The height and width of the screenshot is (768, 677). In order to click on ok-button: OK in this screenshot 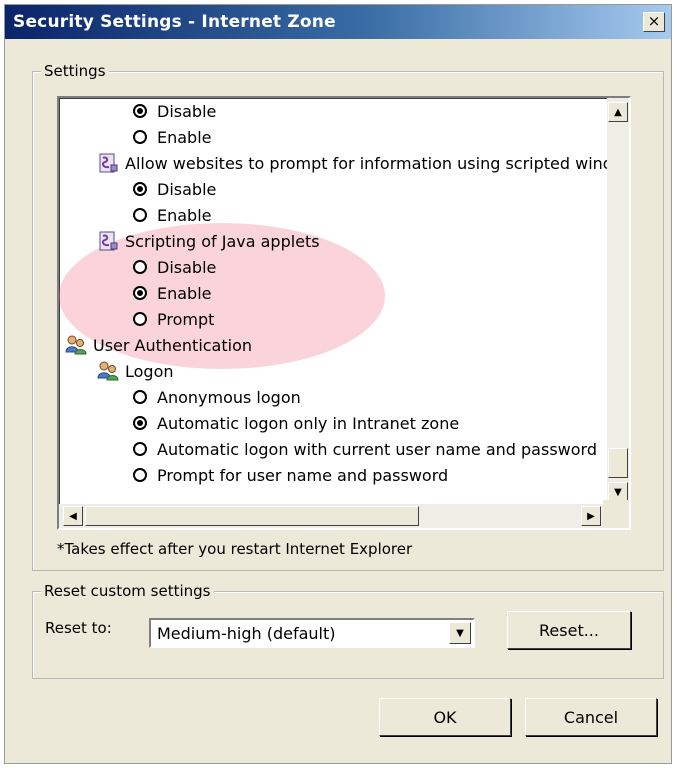, I will do `click(445, 717)`.